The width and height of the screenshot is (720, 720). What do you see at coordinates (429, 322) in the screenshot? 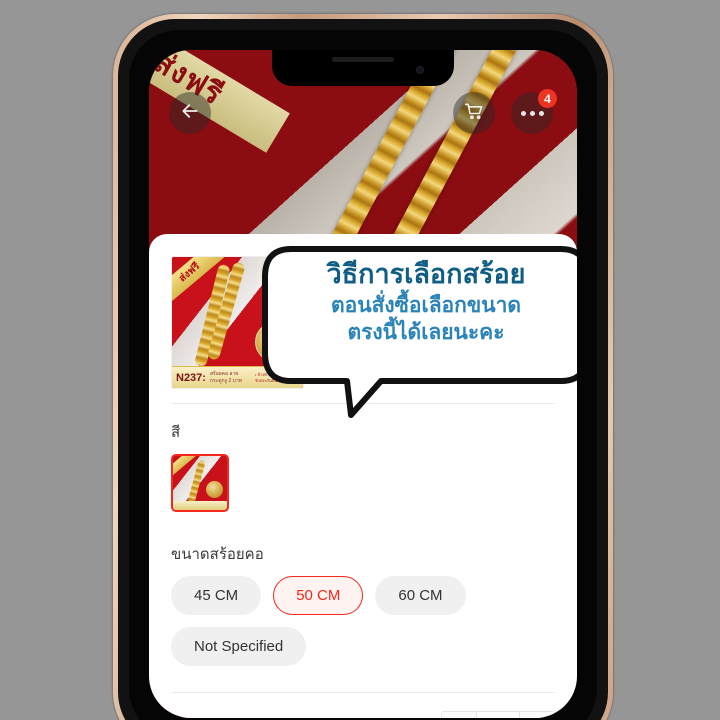
I see `product-info: ฿390.00 Gold, 50 CM ✕` at bounding box center [429, 322].